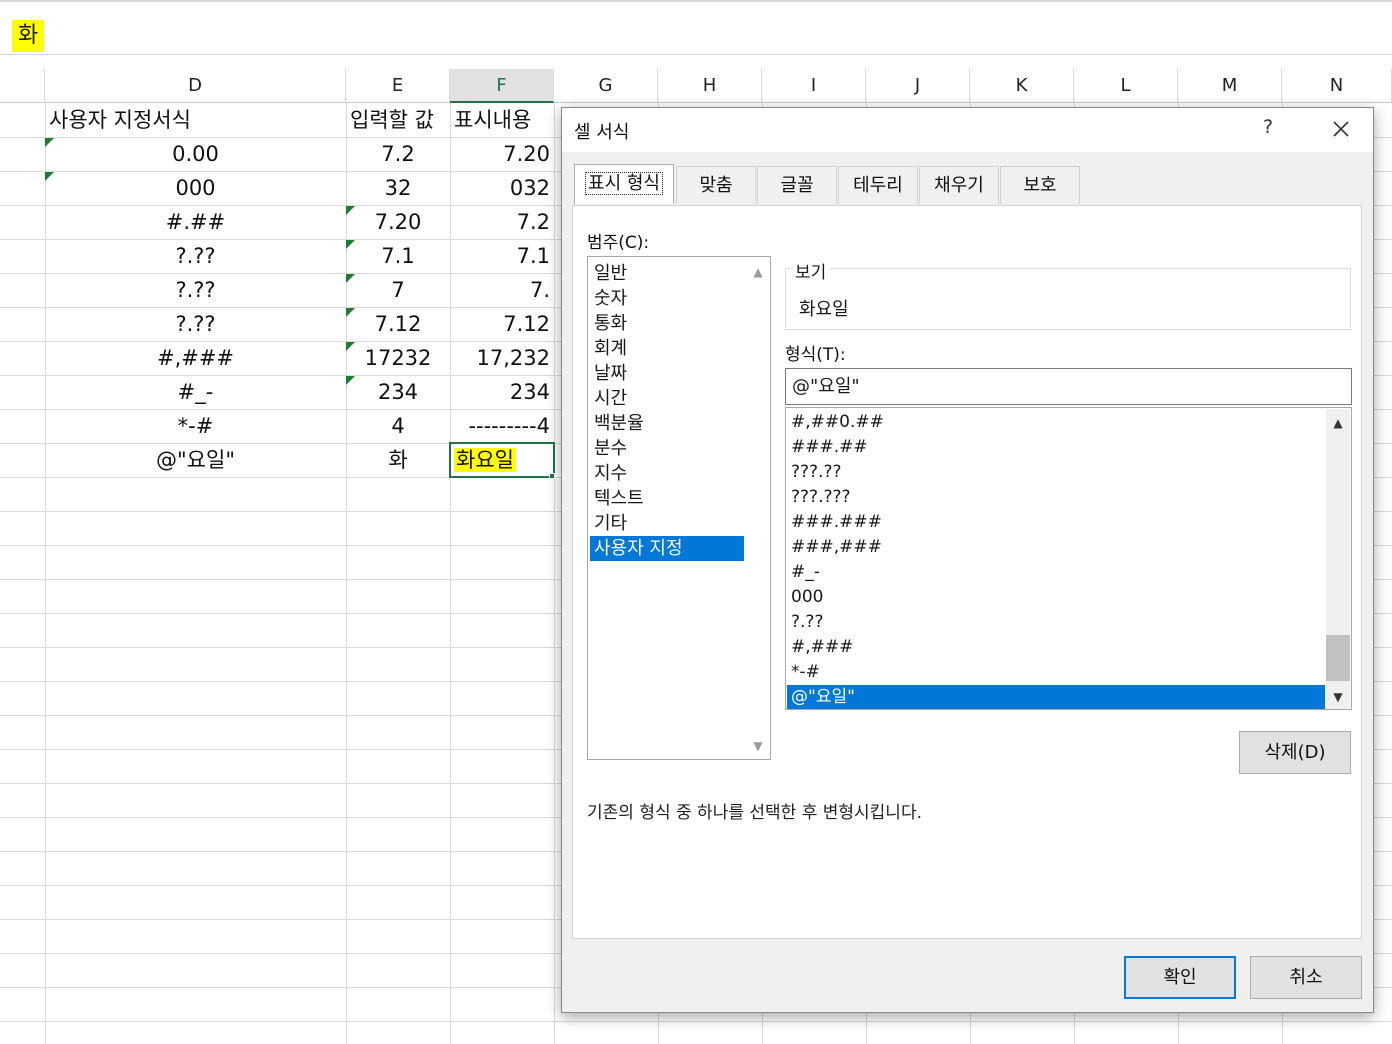 The image size is (1392, 1044). What do you see at coordinates (815, 355) in the screenshot?
I see `type-label: 형식(T):` at bounding box center [815, 355].